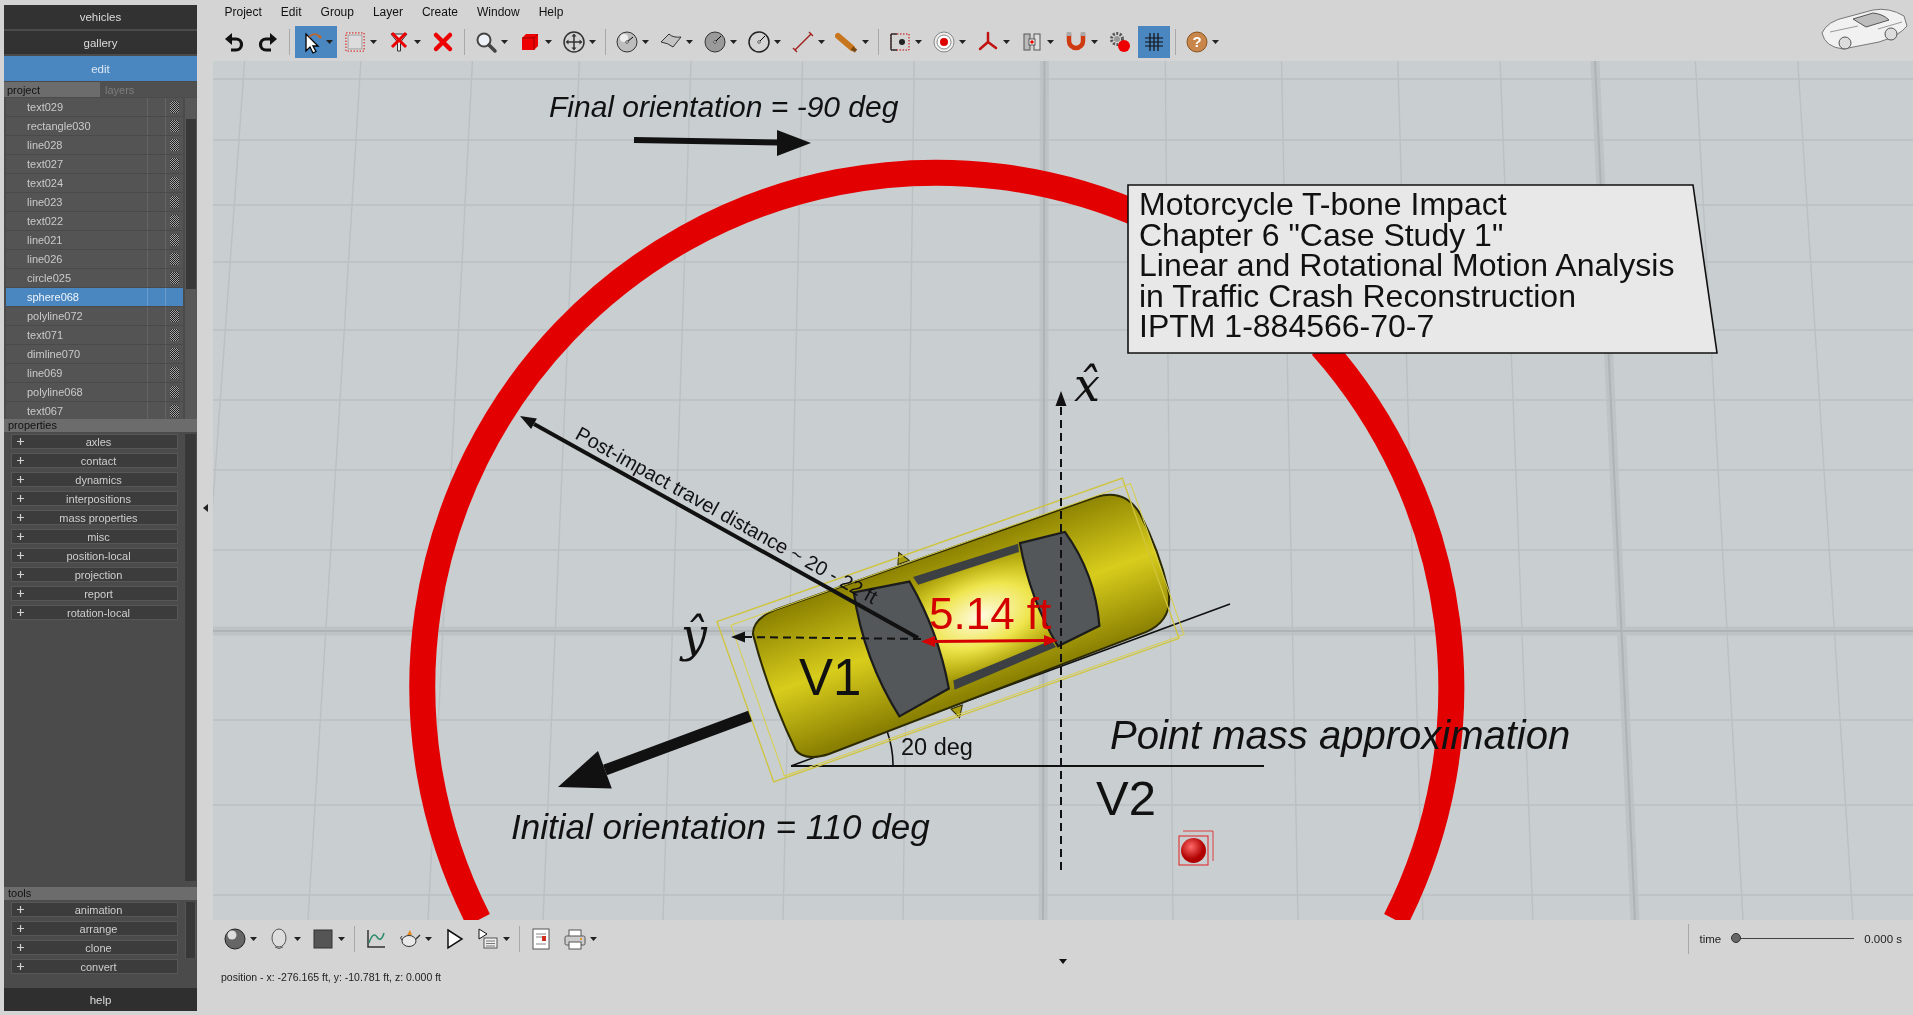 Image resolution: width=1913 pixels, height=1015 pixels. I want to click on sphere-icon, so click(627, 42).